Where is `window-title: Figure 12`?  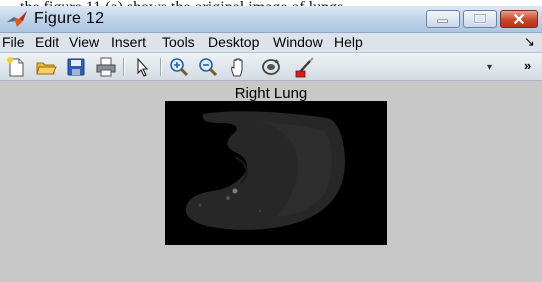 window-title: Figure 12 is located at coordinates (69, 18).